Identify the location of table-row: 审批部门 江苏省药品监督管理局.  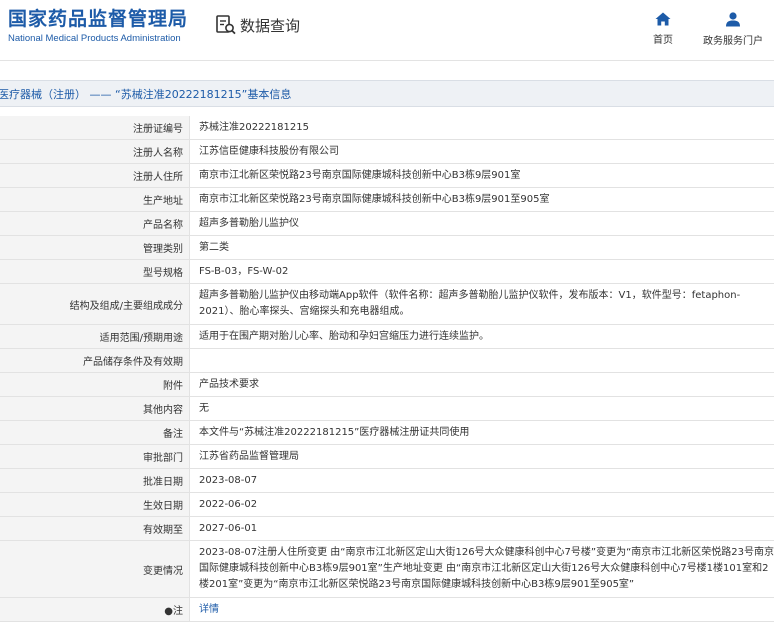
(387, 456).